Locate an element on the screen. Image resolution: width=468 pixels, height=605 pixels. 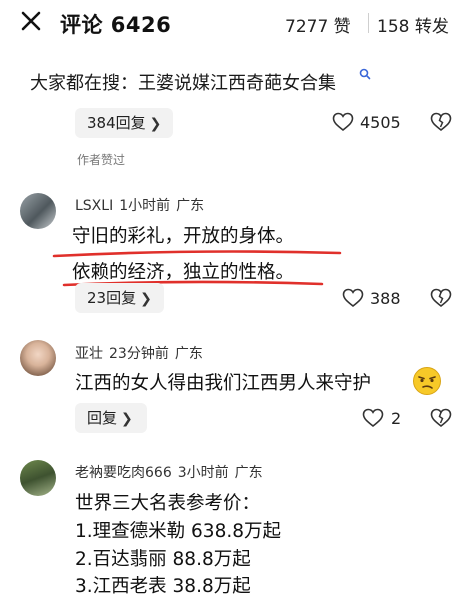
search-icon is located at coordinates (365, 74).